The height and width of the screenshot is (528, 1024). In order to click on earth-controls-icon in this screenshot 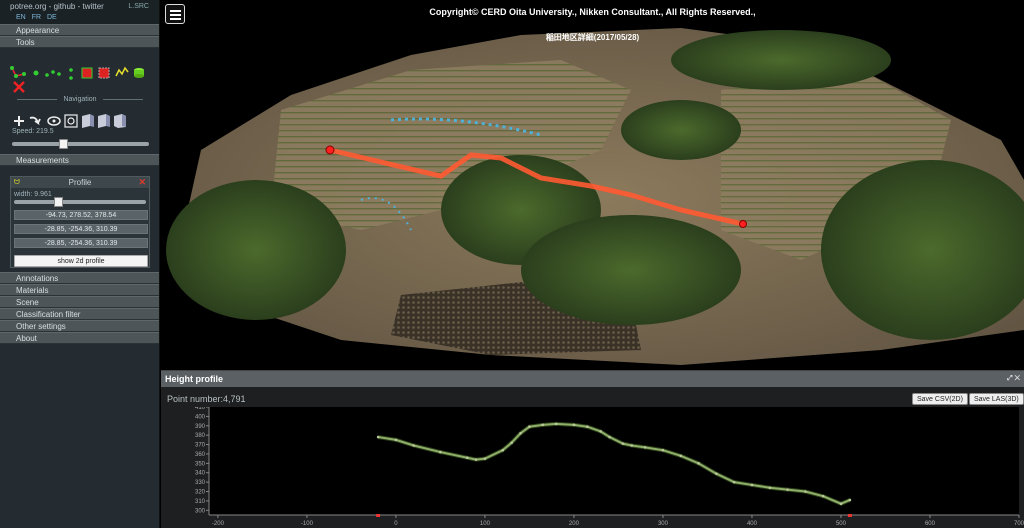, I will do `click(19, 121)`.